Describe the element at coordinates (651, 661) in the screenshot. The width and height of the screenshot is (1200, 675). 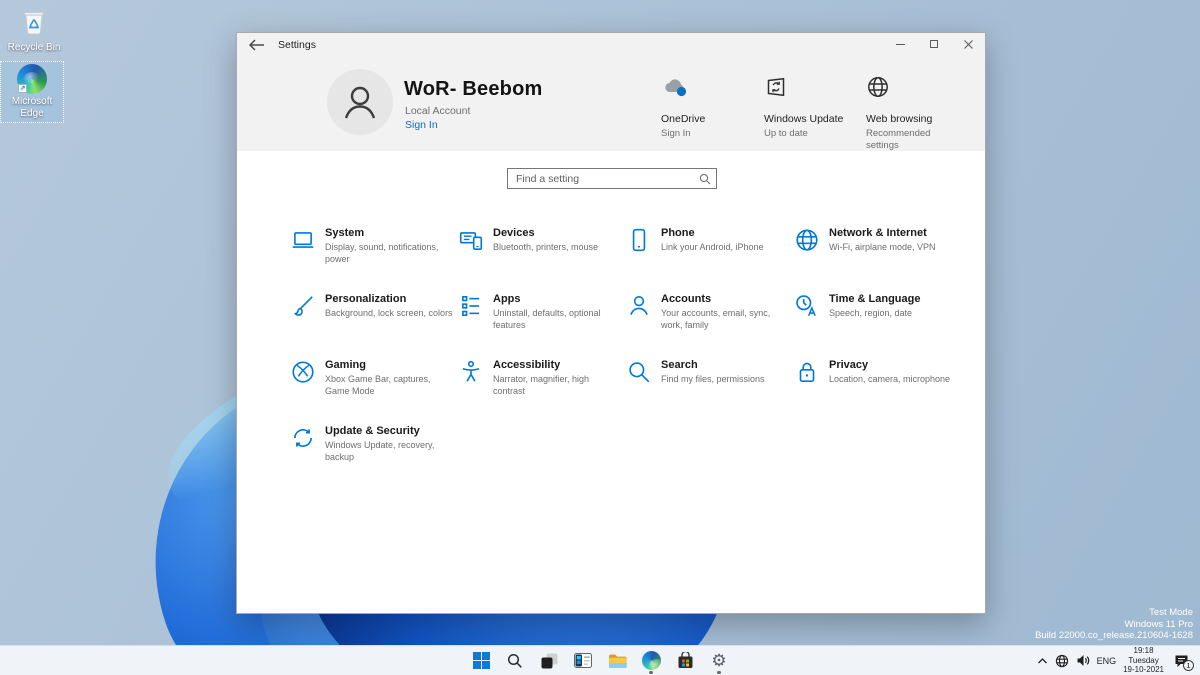
I see `edge-icon` at that location.